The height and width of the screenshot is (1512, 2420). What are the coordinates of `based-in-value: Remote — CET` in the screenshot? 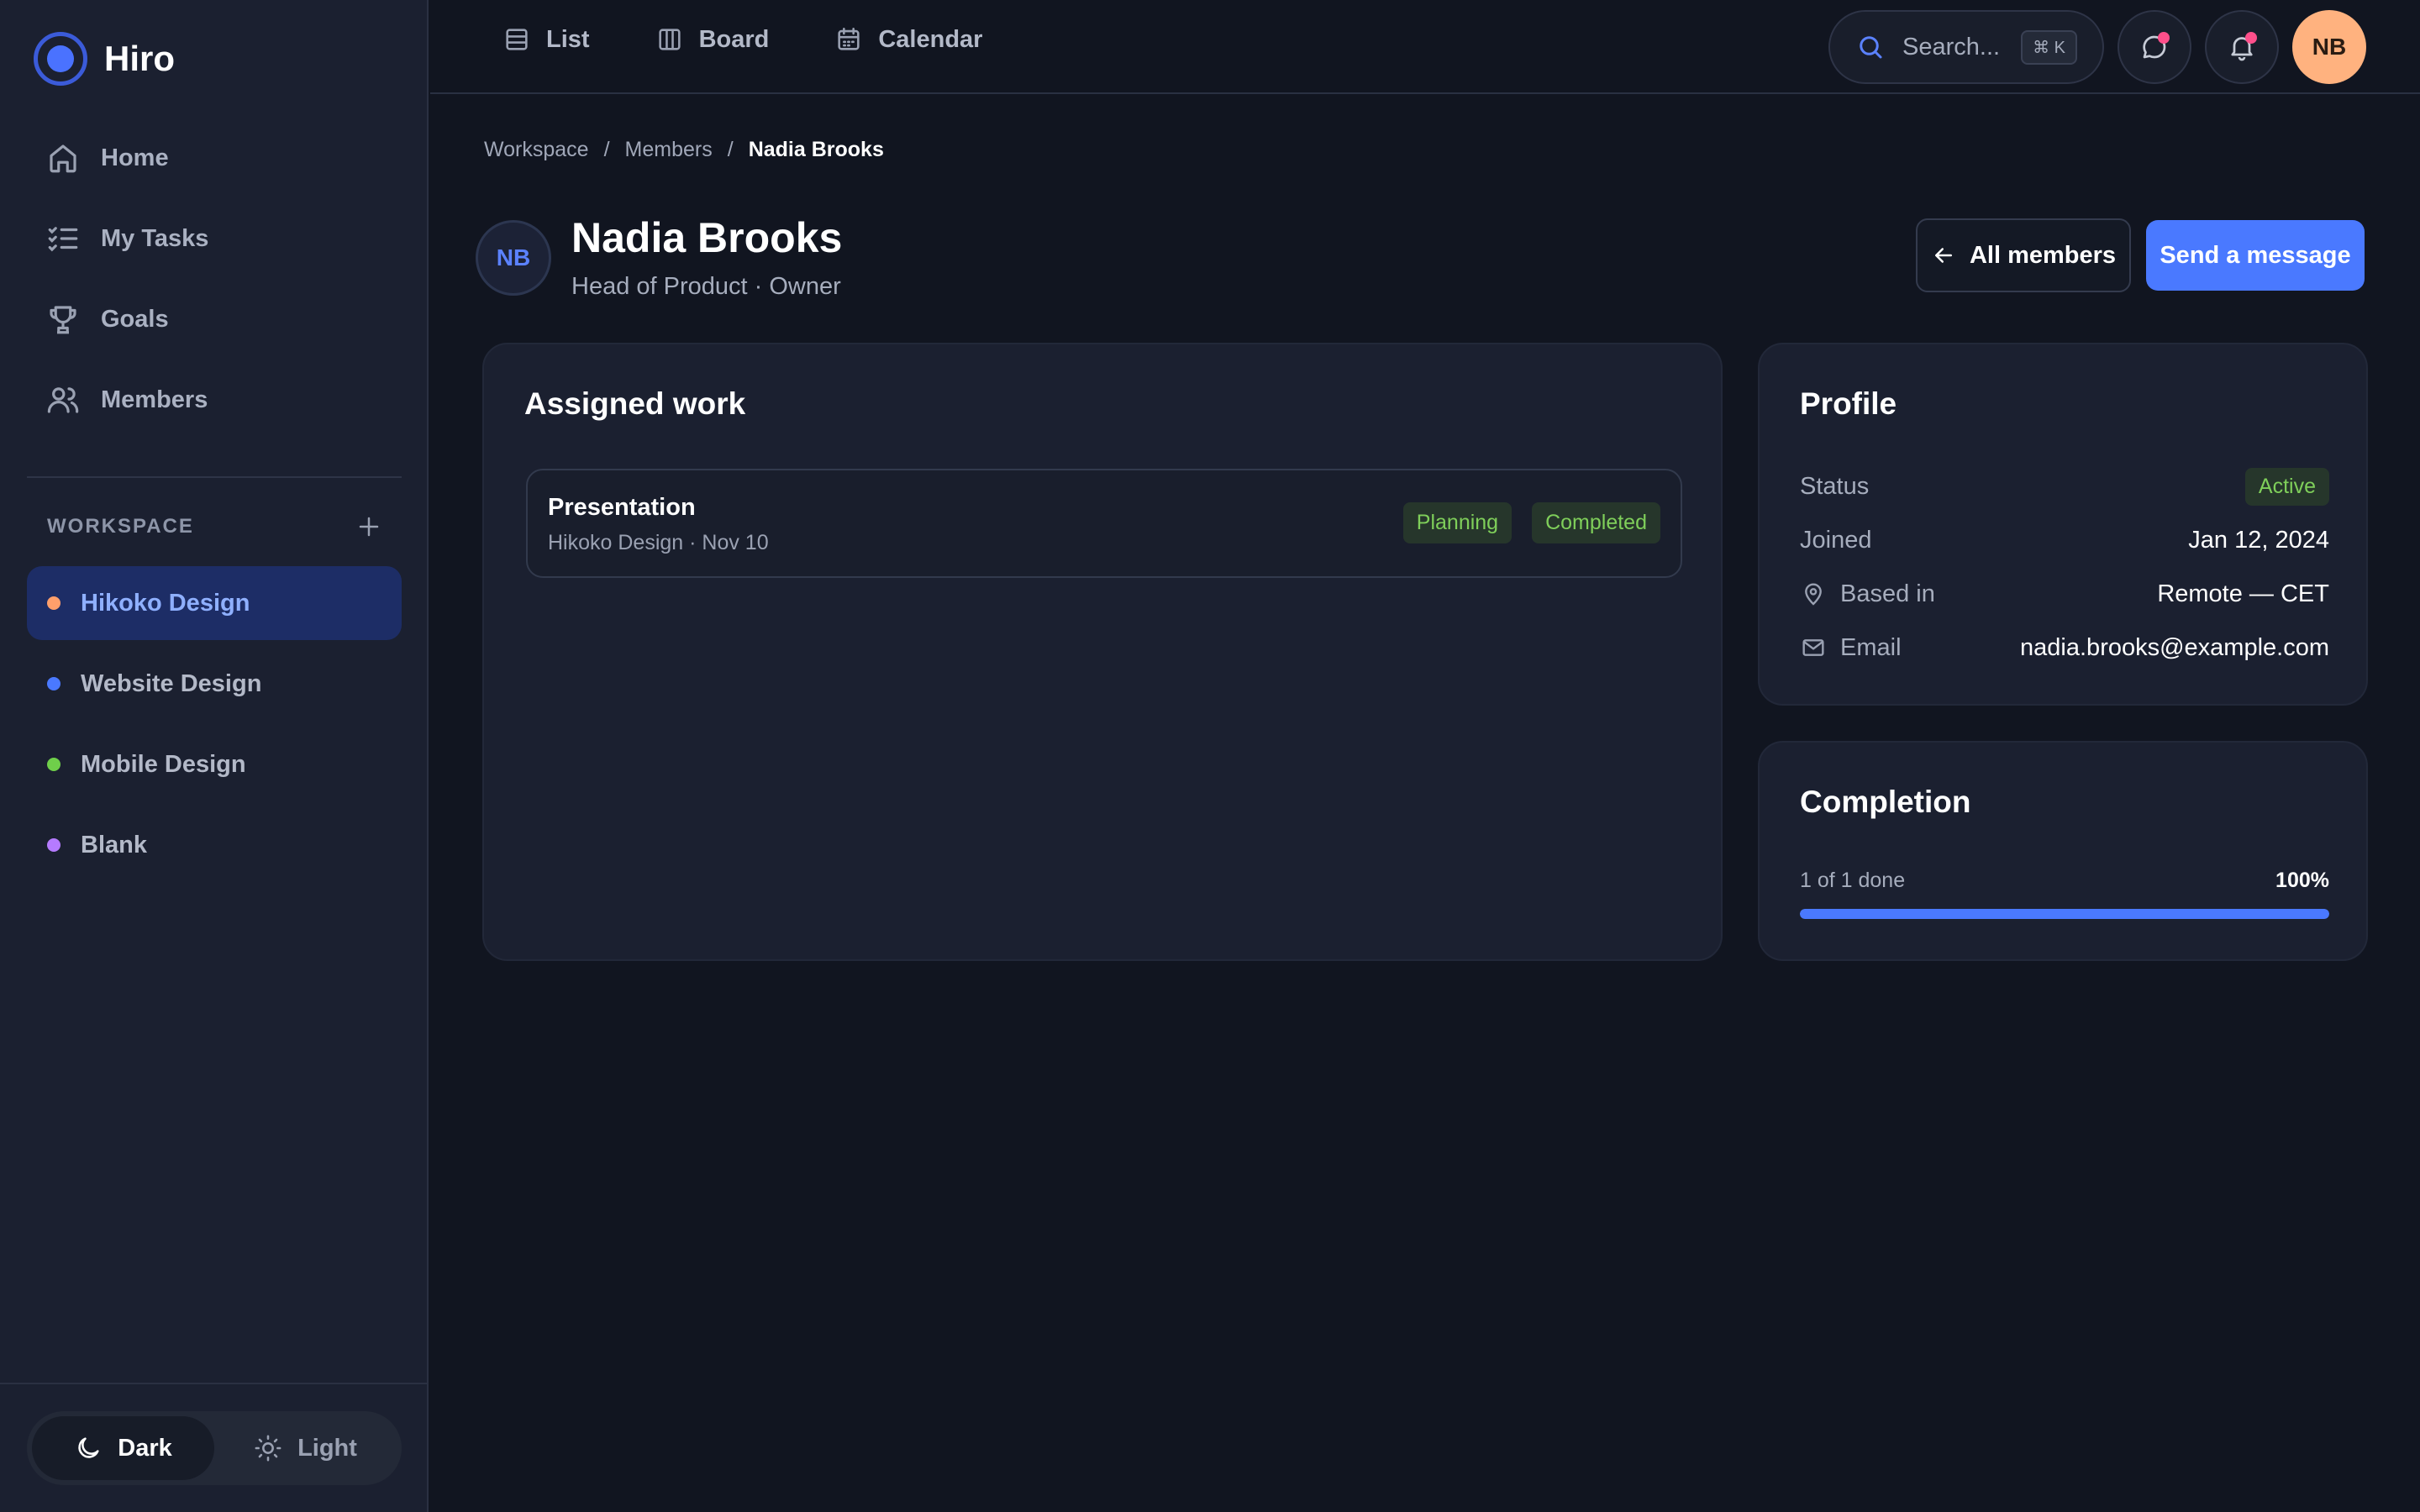 It's located at (2243, 593).